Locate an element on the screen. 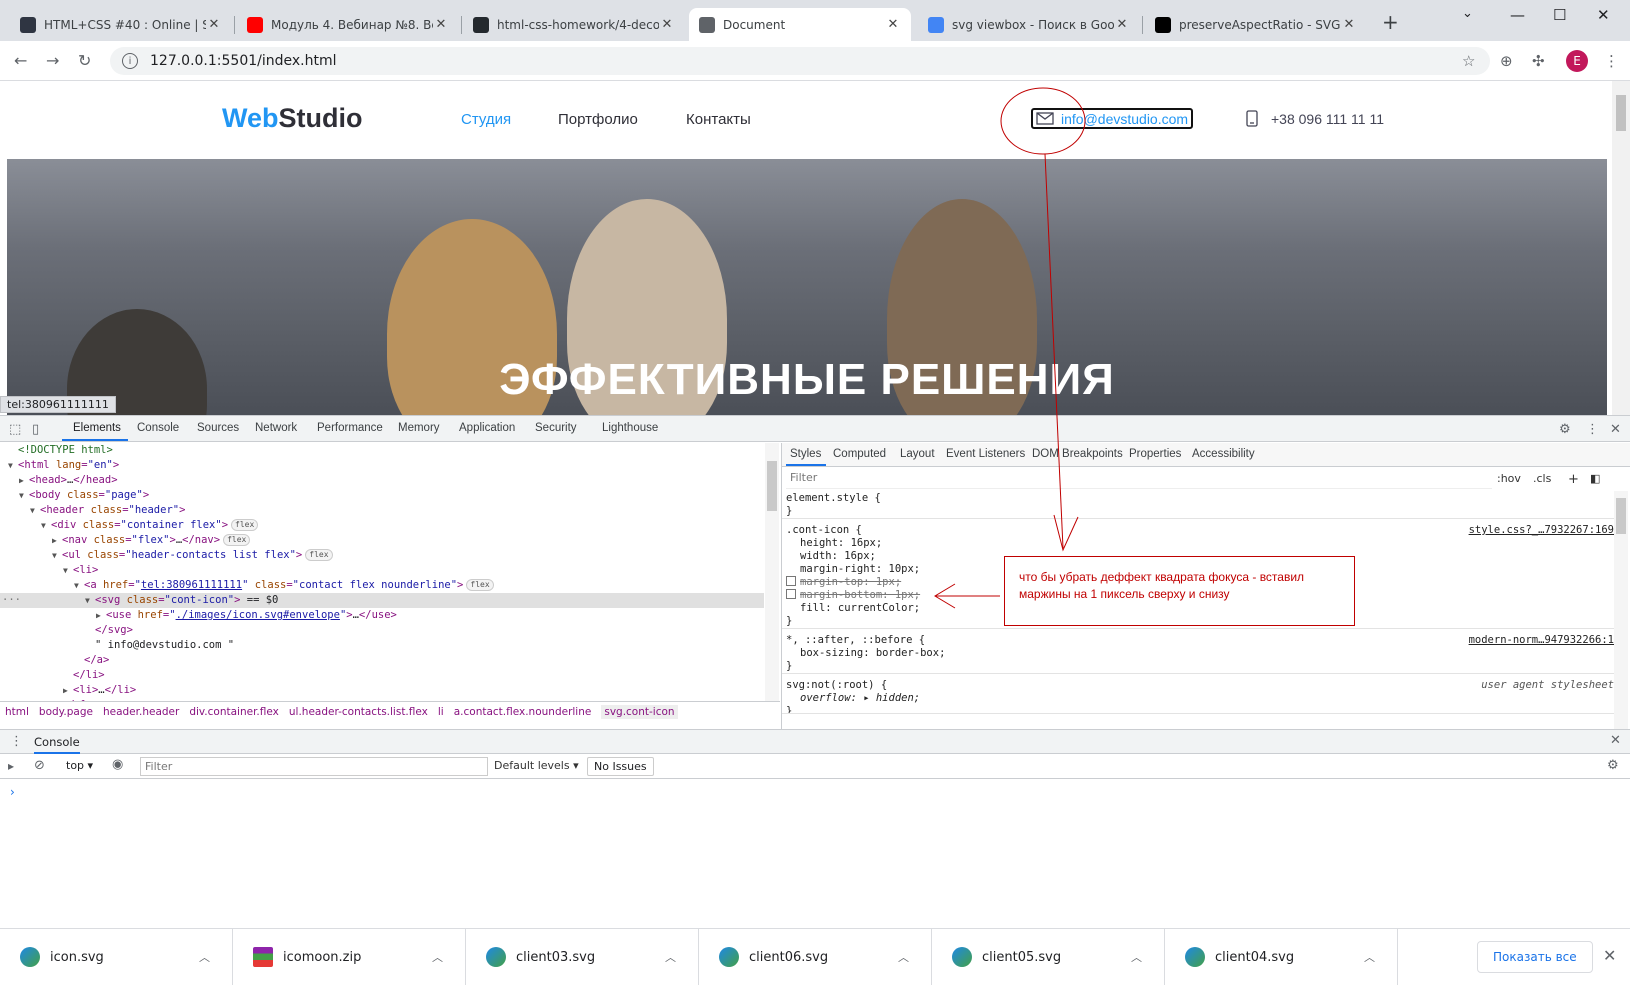  dom-node: </li> is located at coordinates (382, 675).